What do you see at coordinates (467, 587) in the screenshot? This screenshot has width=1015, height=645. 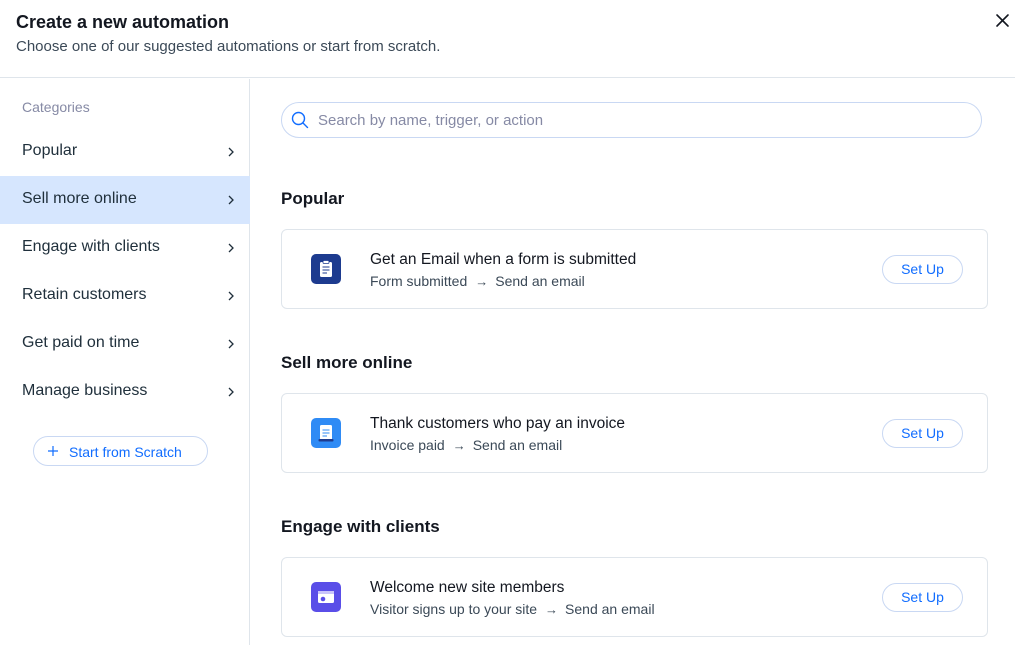 I see `automation-card-title: Welcome new site members` at bounding box center [467, 587].